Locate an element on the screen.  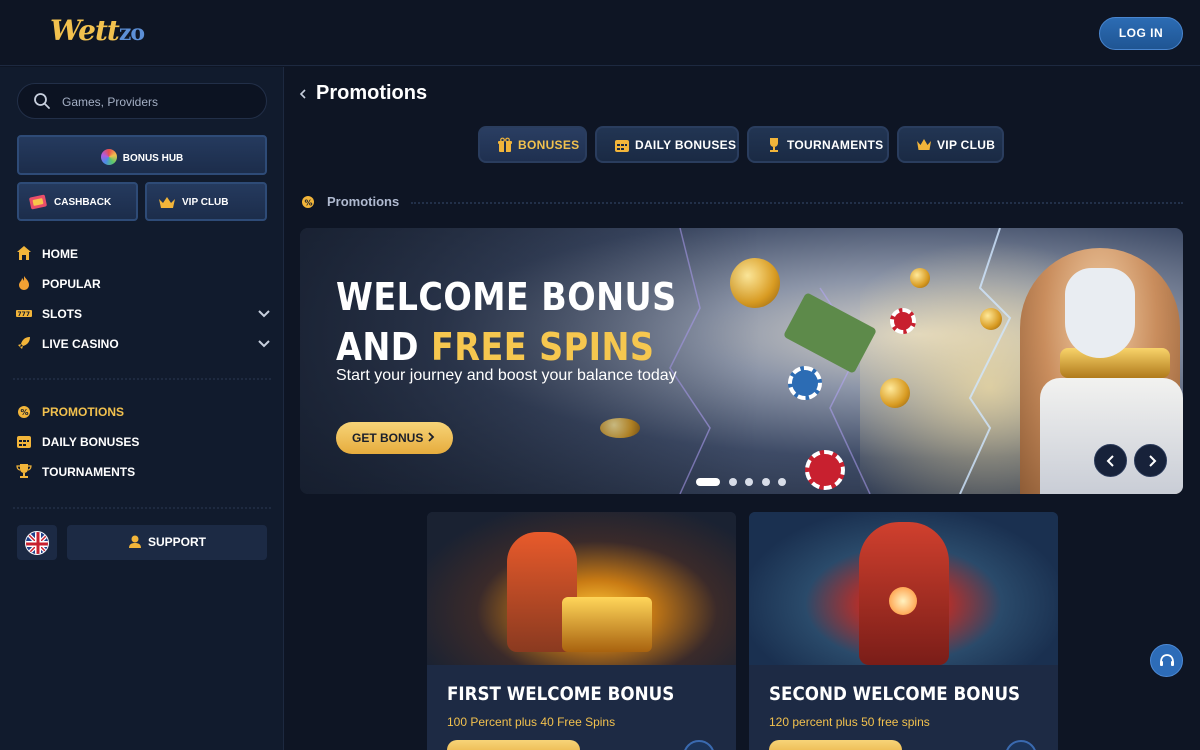
top-header: Wettzo LOG IN is located at coordinates (600, 33).